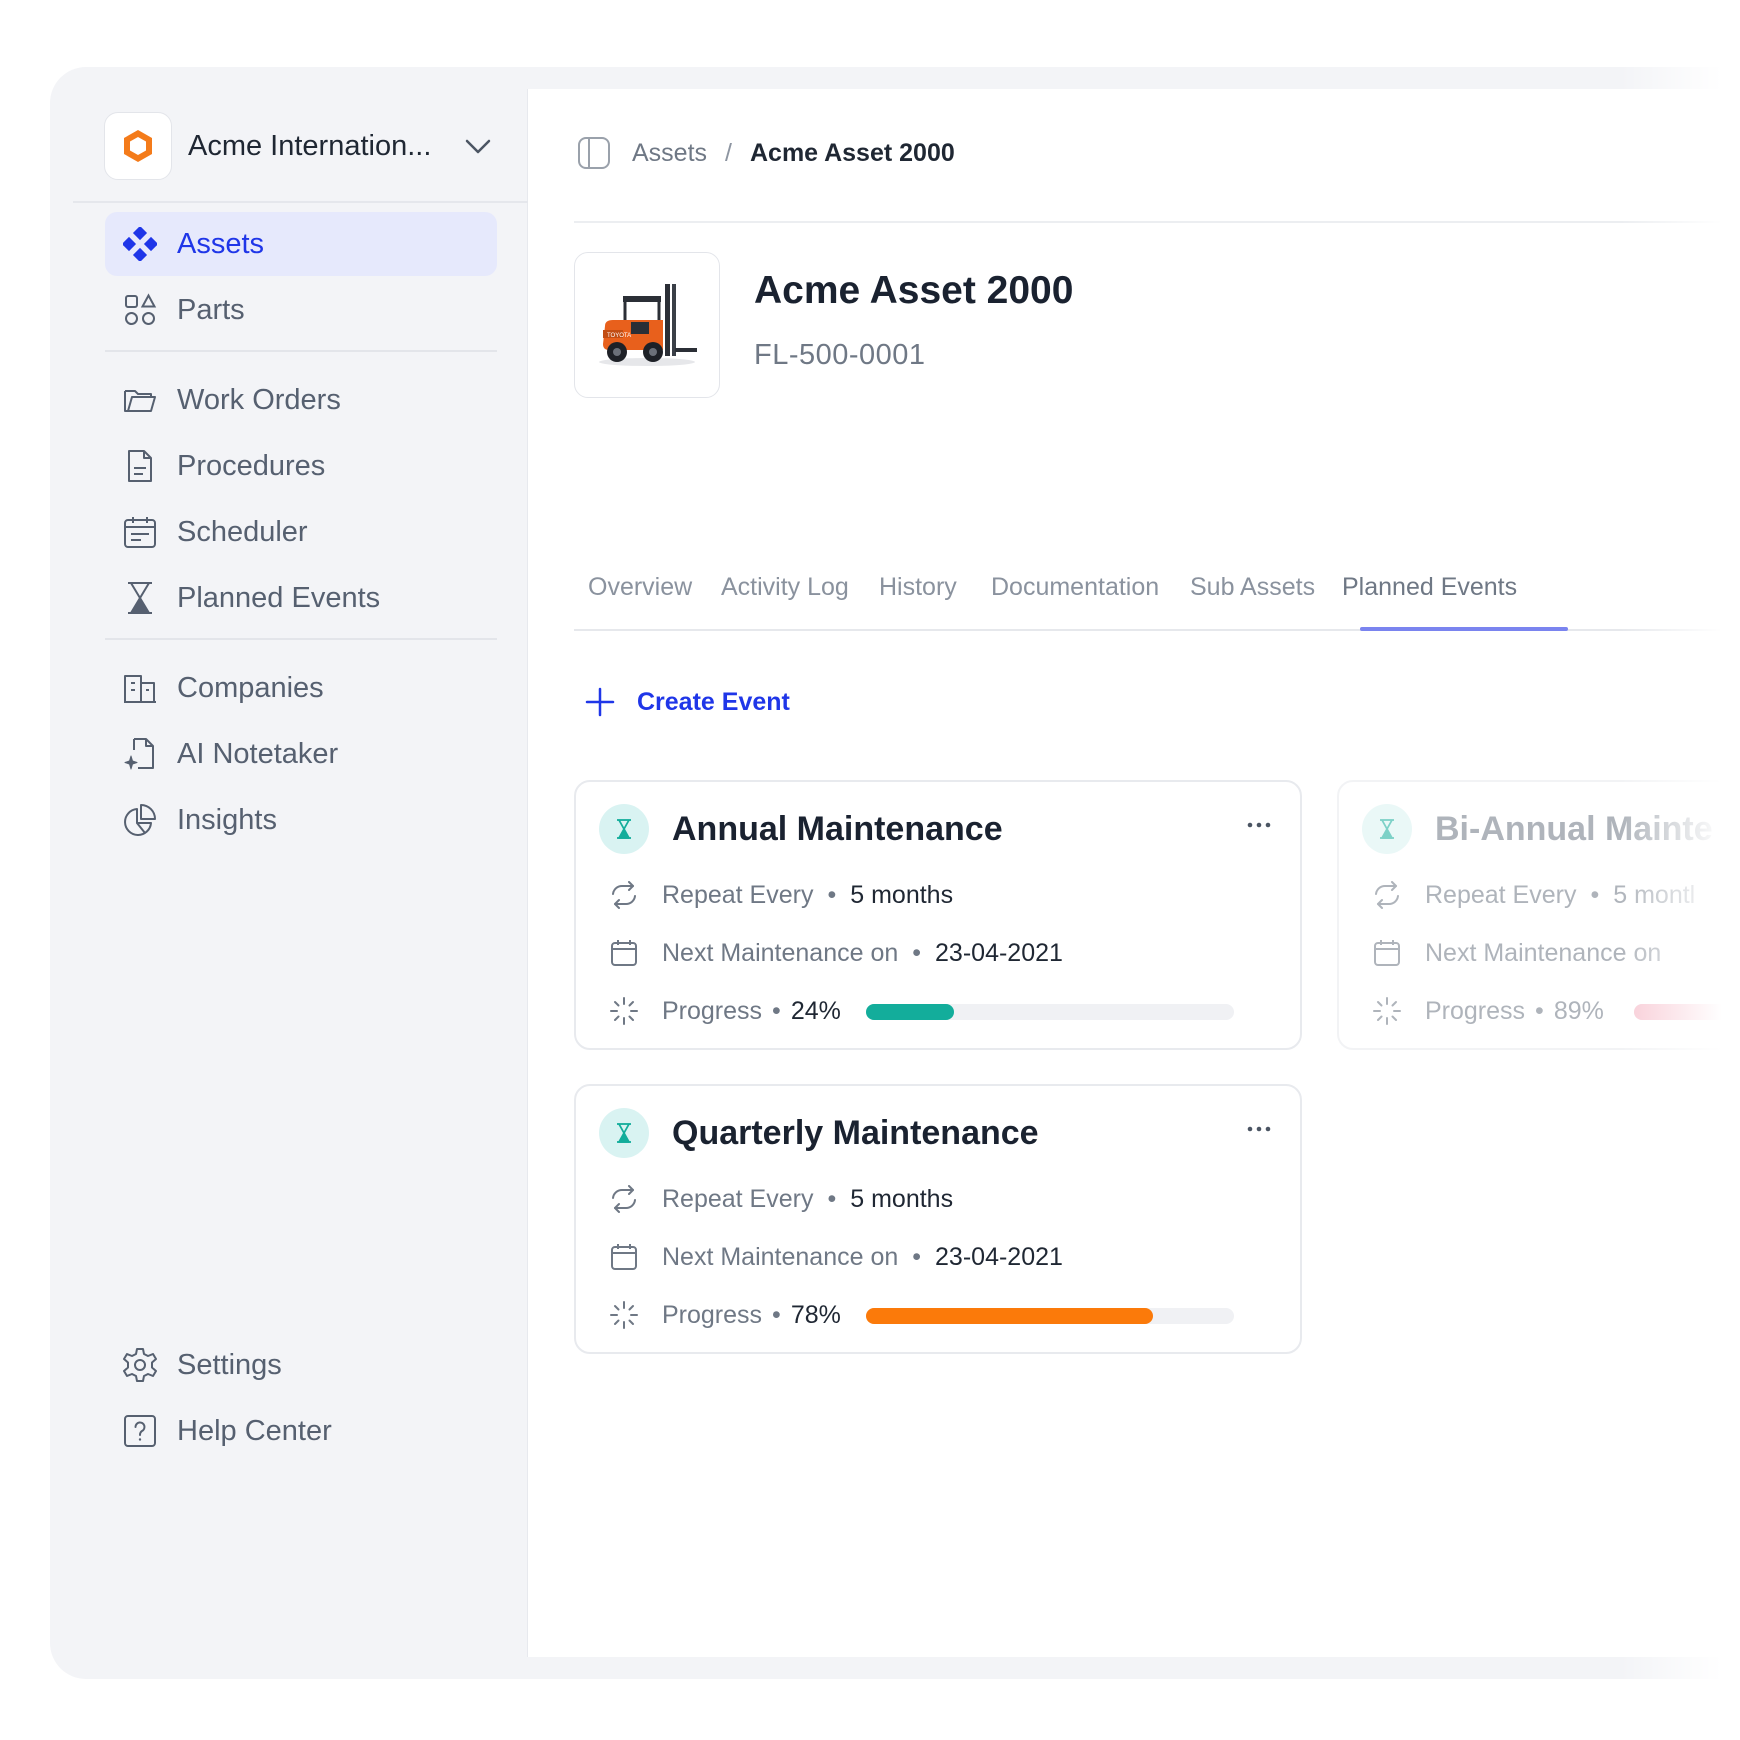  I want to click on repeat-value: 5 months, so click(902, 894).